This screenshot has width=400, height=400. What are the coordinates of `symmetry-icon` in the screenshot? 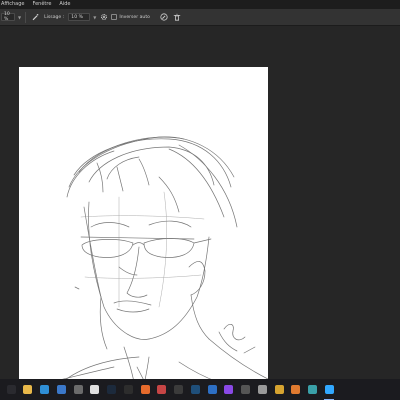 It's located at (177, 17).